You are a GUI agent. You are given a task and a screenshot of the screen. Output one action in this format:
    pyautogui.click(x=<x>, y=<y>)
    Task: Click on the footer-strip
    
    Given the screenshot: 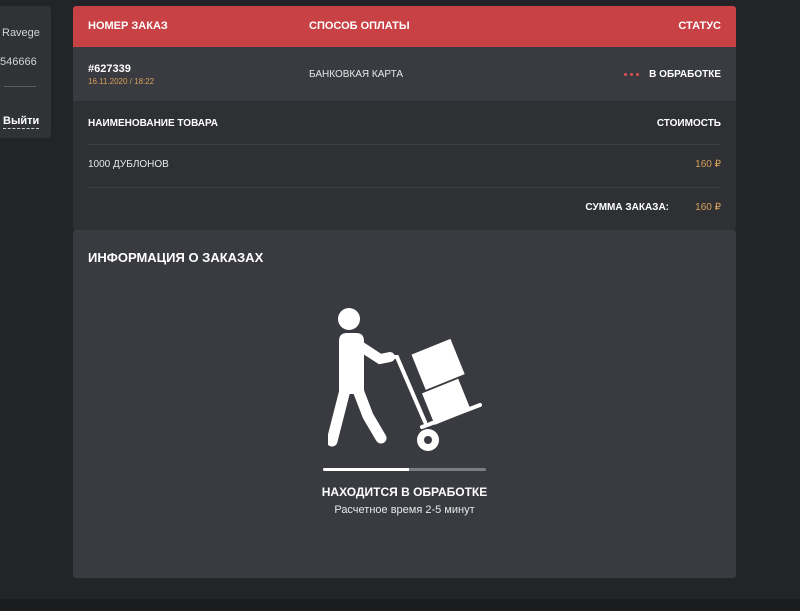 What is the action you would take?
    pyautogui.click(x=400, y=605)
    